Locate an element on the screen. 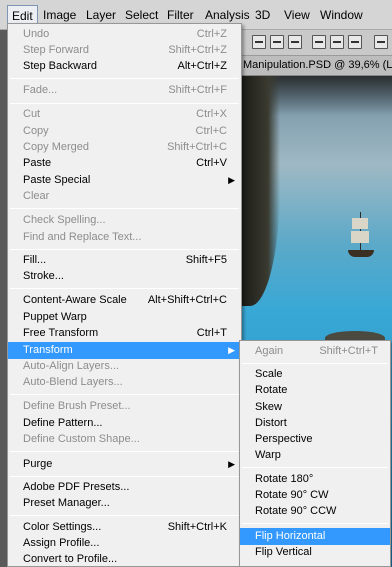 This screenshot has width=392, height=567. menu-item-flip-vertical: Flip Vertical is located at coordinates (315, 552).